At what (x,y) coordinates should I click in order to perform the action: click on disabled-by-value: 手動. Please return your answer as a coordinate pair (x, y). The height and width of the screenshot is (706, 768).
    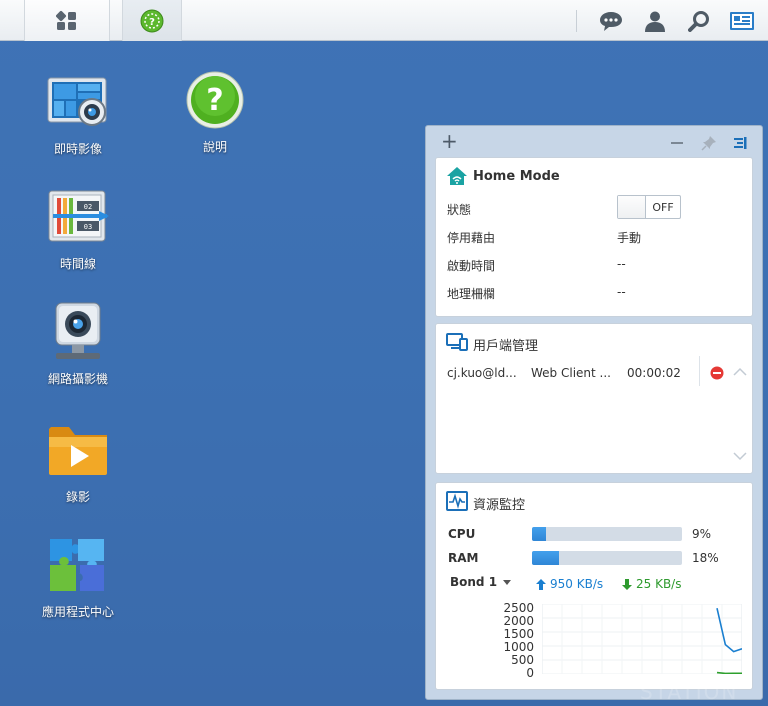
    Looking at the image, I should click on (629, 238).